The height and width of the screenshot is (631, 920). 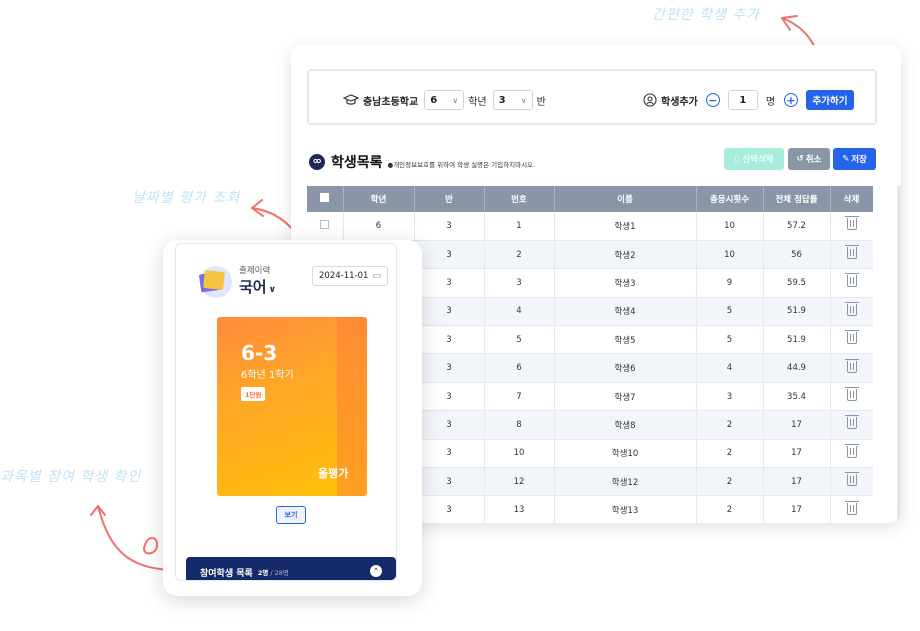 What do you see at coordinates (854, 159) in the screenshot?
I see `save-button: ✎ 저장` at bounding box center [854, 159].